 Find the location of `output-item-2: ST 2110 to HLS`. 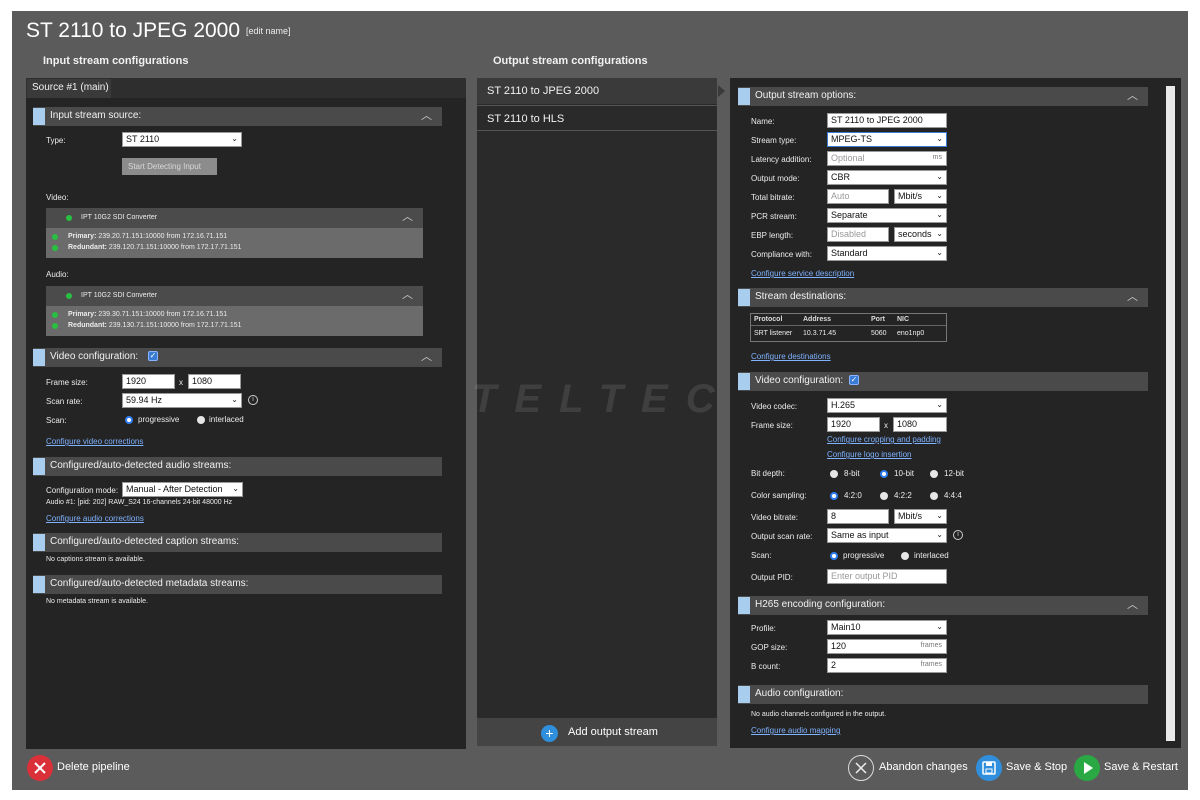

output-item-2: ST 2110 to HLS is located at coordinates (597, 118).